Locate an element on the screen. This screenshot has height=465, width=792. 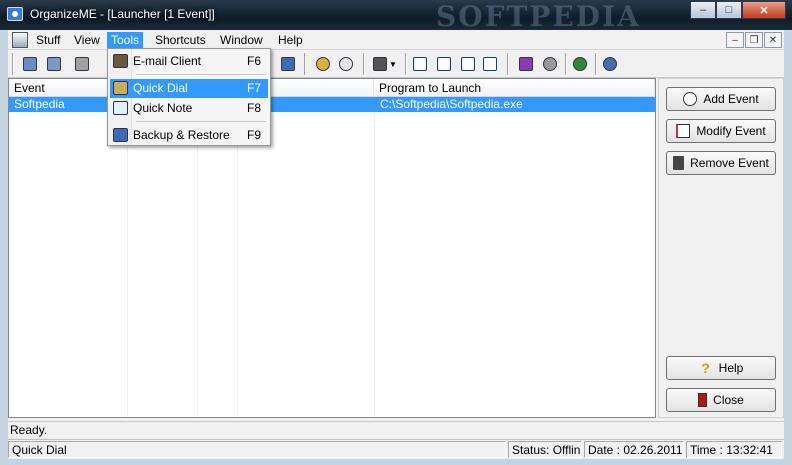
mdi-close-button: ✕ is located at coordinates (773, 40).